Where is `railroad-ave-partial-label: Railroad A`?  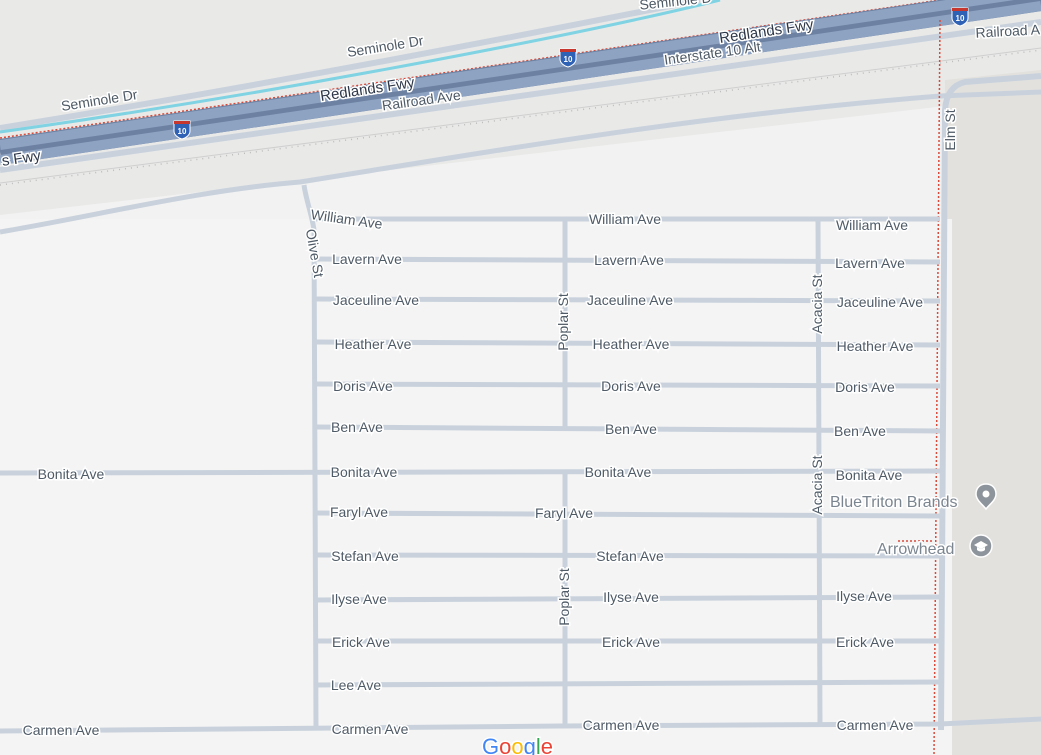
railroad-ave-partial-label: Railroad A is located at coordinates (1008, 30).